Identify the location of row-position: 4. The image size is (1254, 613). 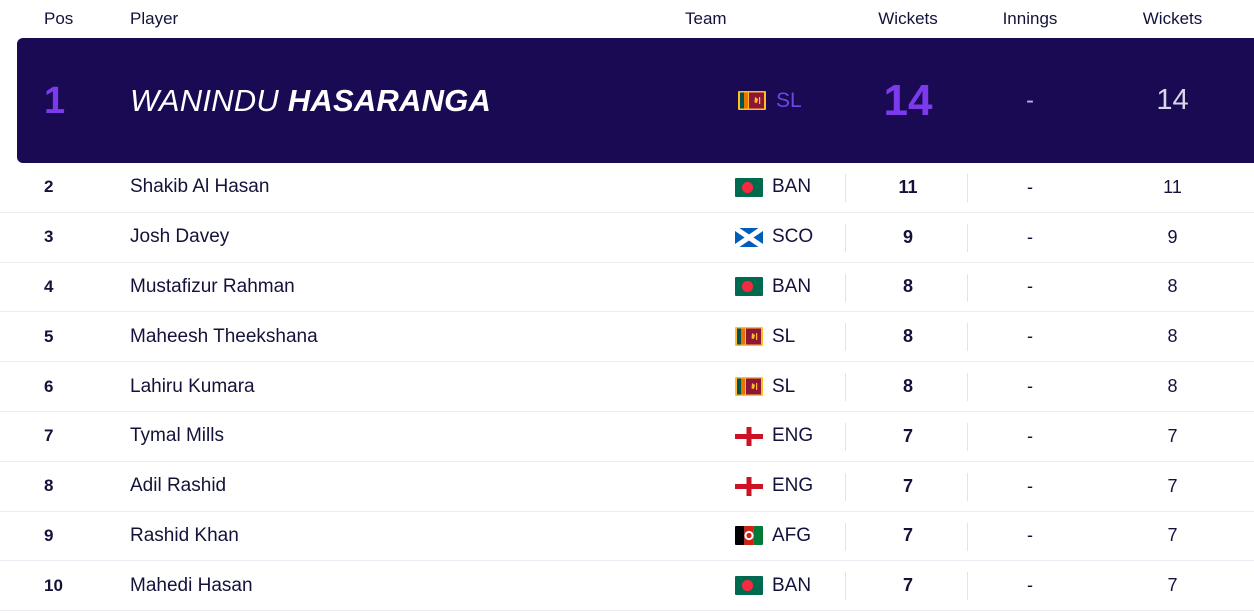
(49, 286).